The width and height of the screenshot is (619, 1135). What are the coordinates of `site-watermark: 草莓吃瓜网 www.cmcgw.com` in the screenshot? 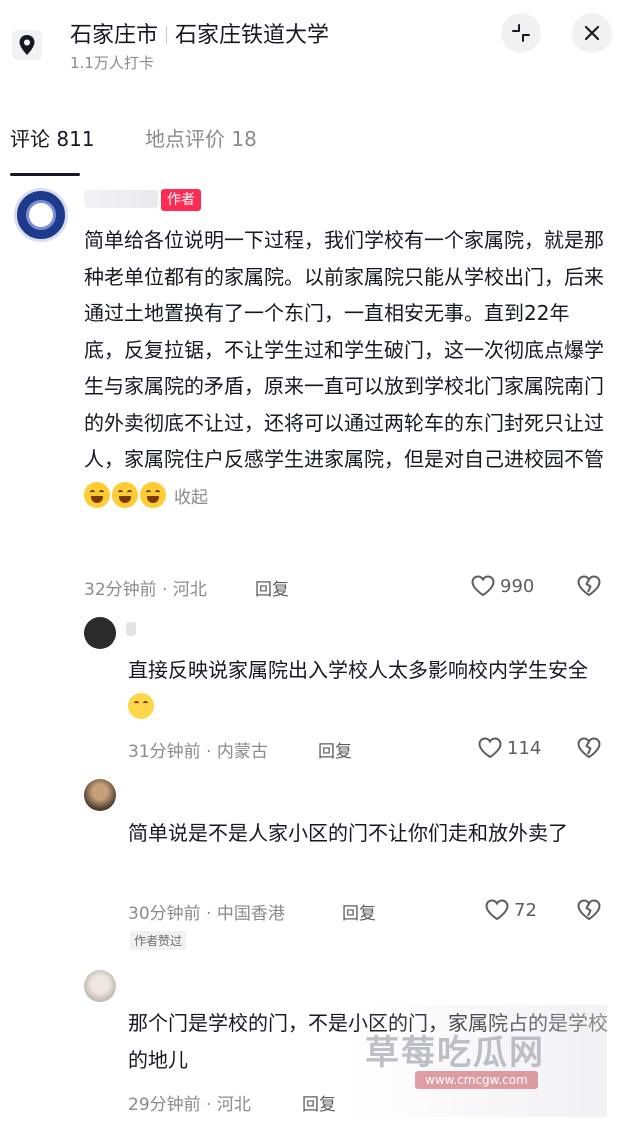 It's located at (476, 1061).